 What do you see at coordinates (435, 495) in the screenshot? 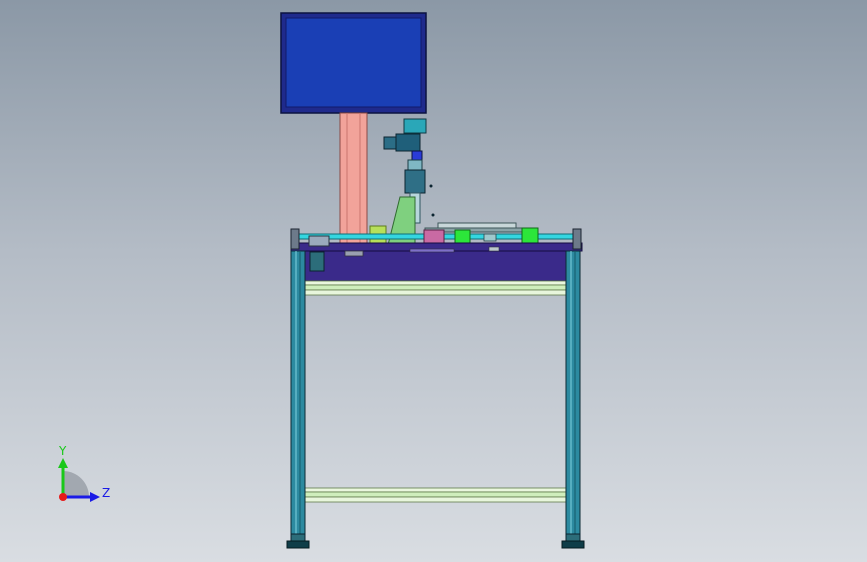
I see `lower-rung` at bounding box center [435, 495].